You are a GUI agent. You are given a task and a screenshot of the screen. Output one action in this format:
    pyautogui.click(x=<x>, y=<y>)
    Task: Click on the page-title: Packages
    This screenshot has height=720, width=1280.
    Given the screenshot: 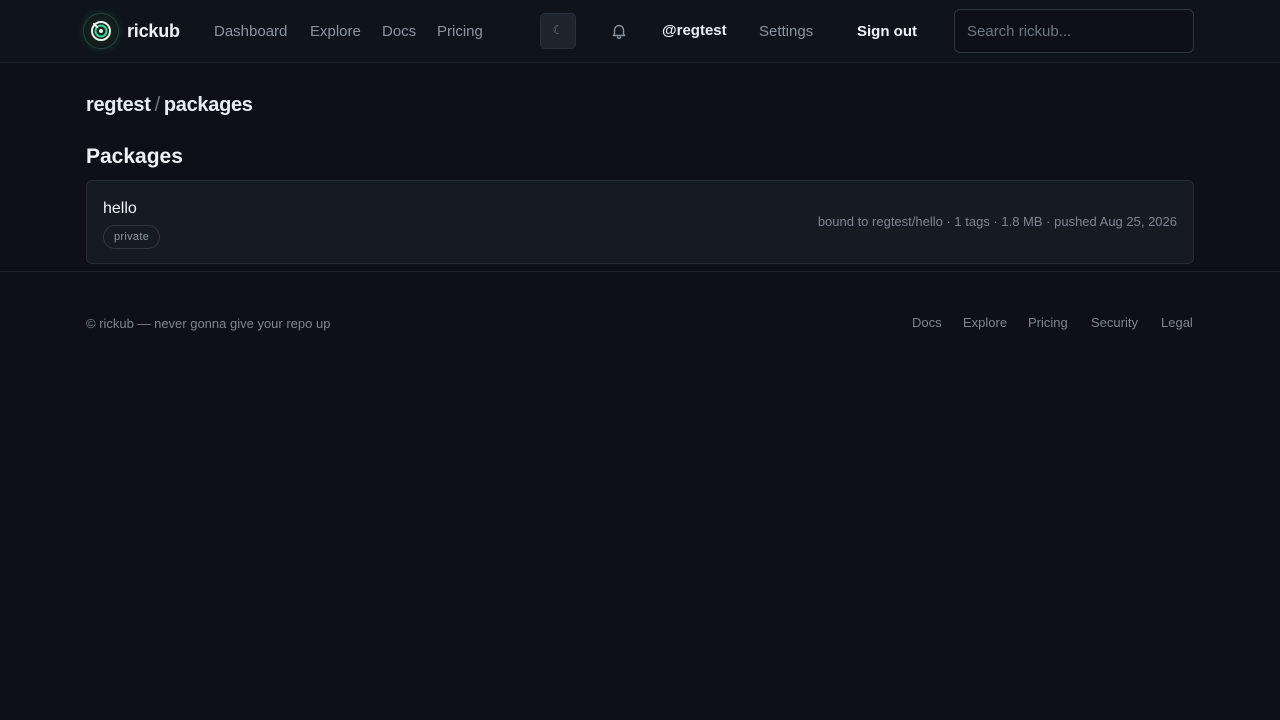 What is the action you would take?
    pyautogui.click(x=134, y=156)
    